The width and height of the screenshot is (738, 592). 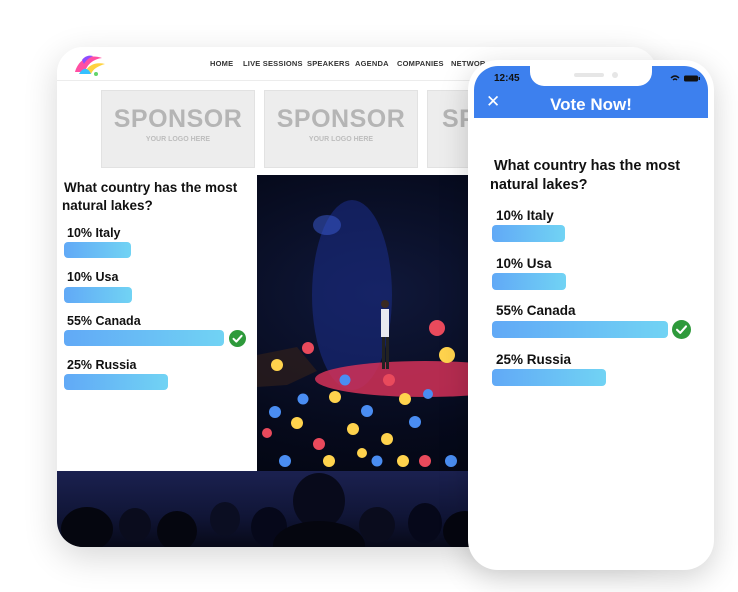 What do you see at coordinates (273, 63) in the screenshot?
I see `nav-live-sessions: LIVE SESSIONS` at bounding box center [273, 63].